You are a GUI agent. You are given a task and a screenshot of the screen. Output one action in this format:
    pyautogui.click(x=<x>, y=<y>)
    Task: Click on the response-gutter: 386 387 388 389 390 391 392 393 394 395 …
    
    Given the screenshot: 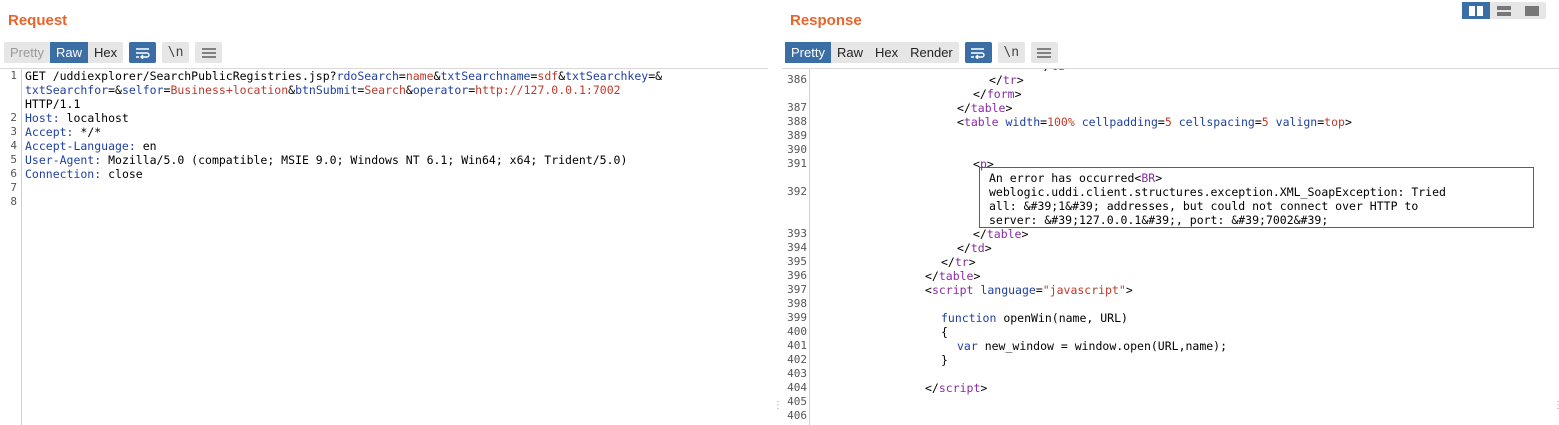 What is the action you would take?
    pyautogui.click(x=796, y=247)
    